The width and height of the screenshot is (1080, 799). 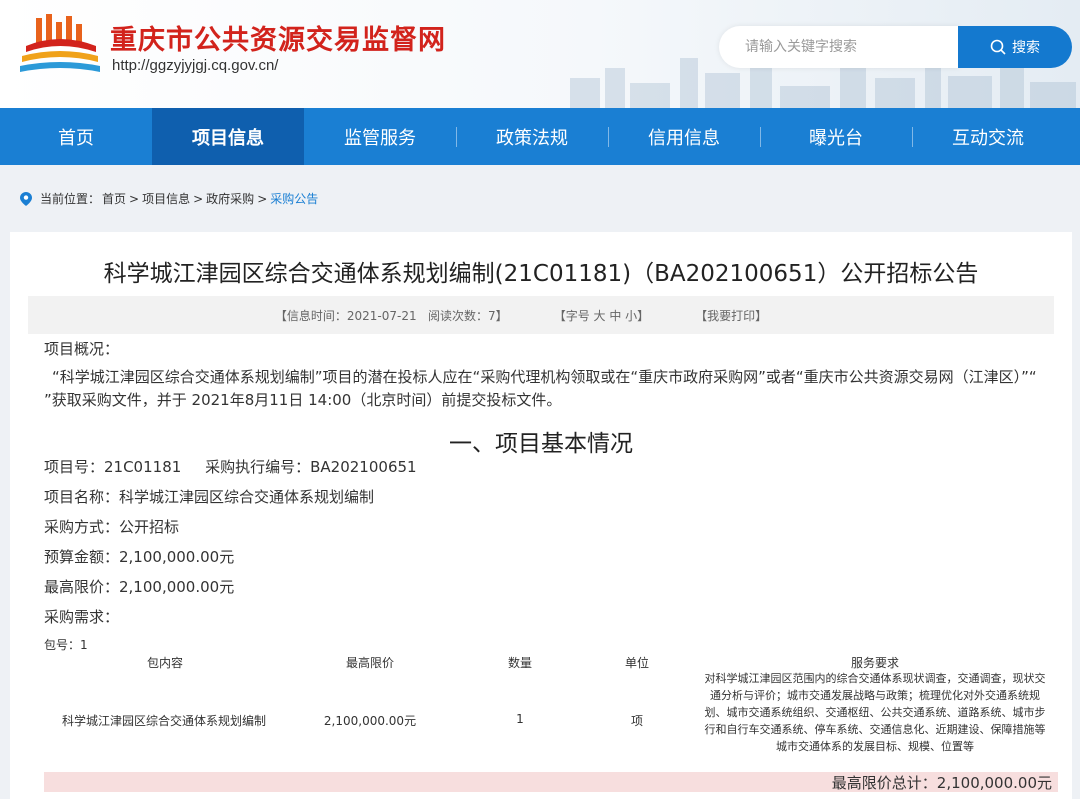 I want to click on procurement-demand-label: 采购需求：, so click(x=82, y=617).